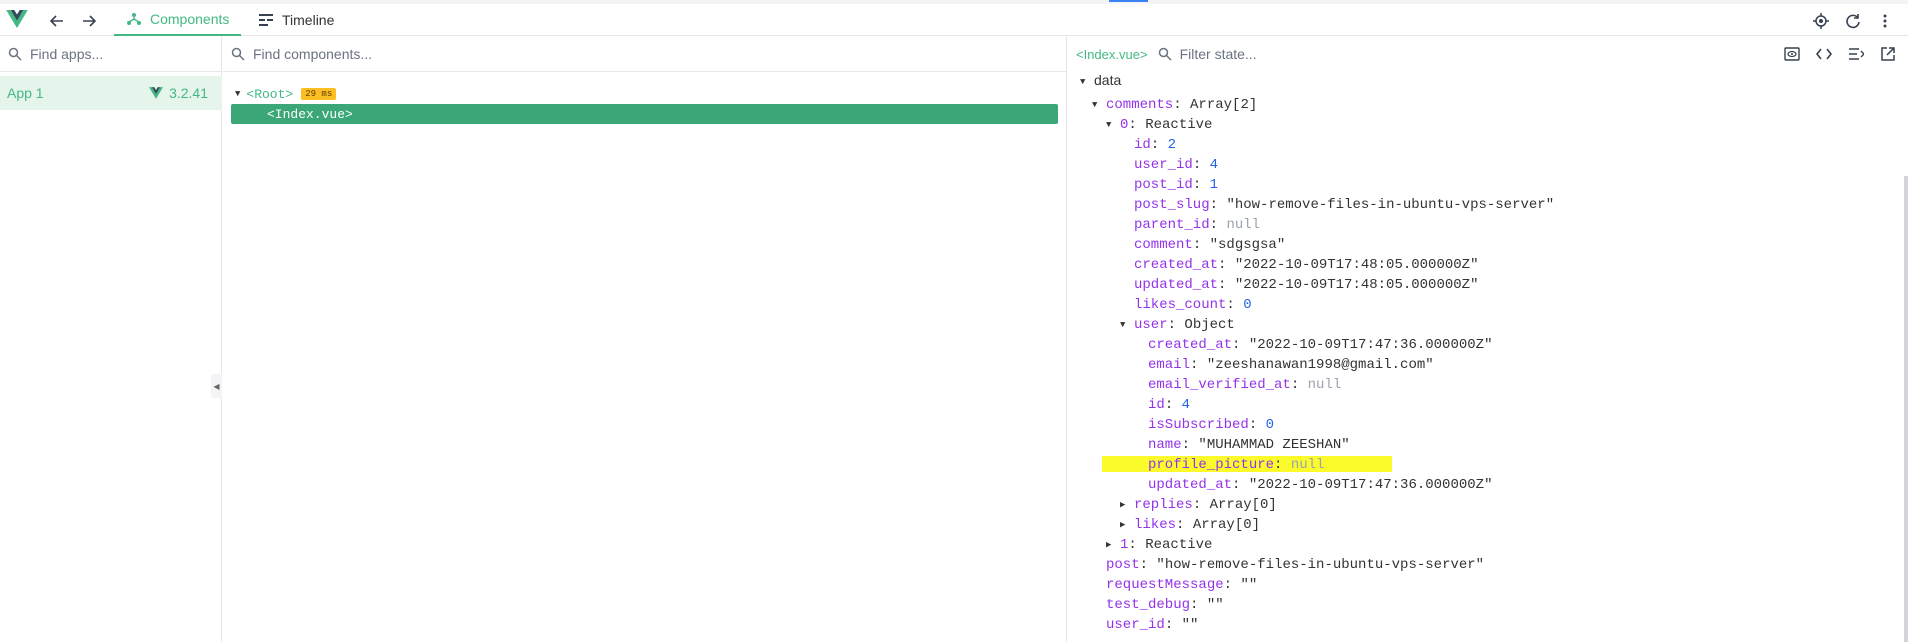 This screenshot has width=1908, height=642. Describe the element at coordinates (188, 93) in the screenshot. I see `app-version: 3.2.41` at that location.